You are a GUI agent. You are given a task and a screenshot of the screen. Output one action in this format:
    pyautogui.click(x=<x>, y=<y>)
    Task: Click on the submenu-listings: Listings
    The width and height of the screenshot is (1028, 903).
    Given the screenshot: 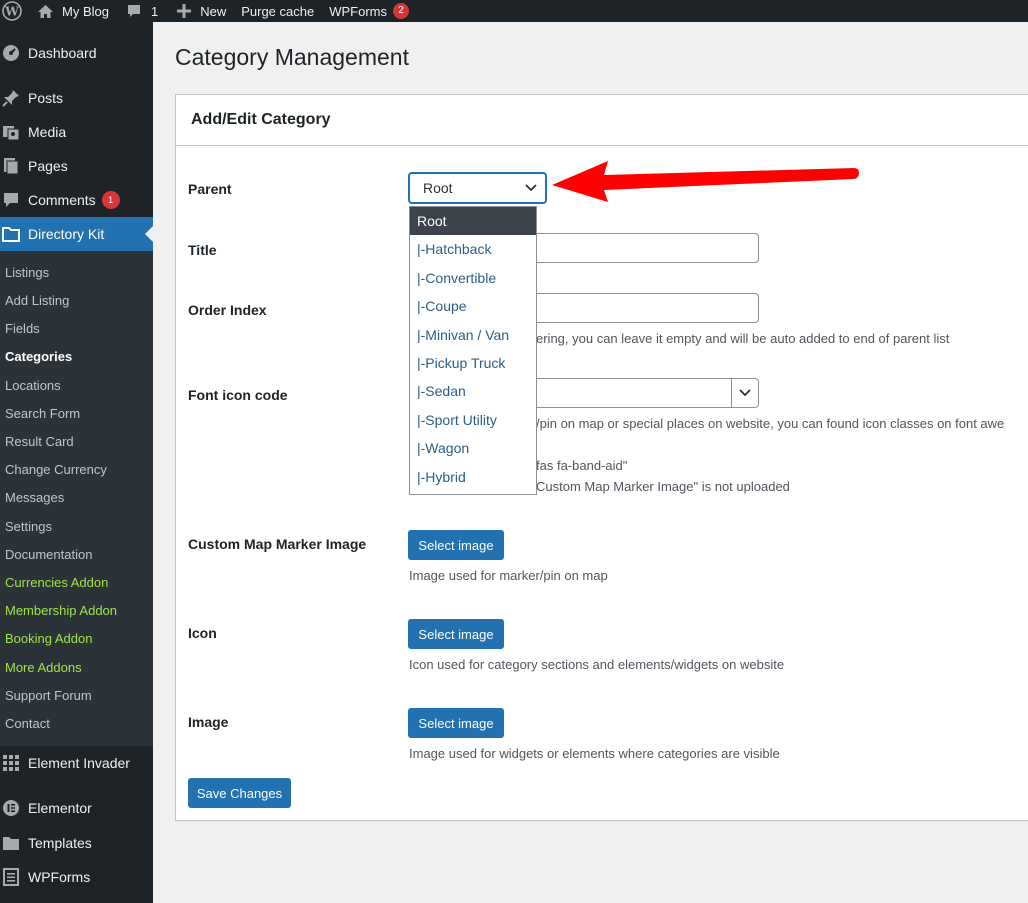 What is the action you would take?
    pyautogui.click(x=27, y=273)
    